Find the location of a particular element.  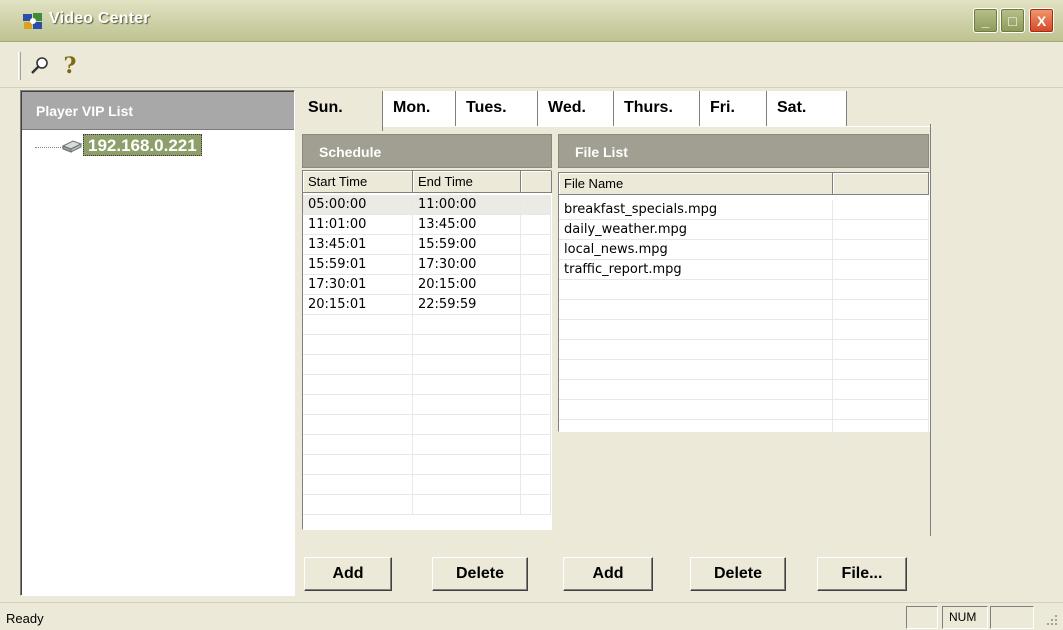

tree-node-player: 192.168.0.221 is located at coordinates (142, 145).